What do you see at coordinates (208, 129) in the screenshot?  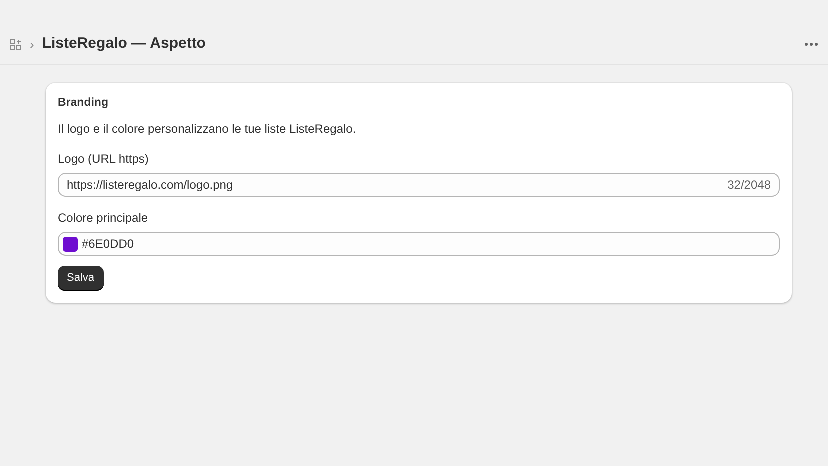 I see `card-description: Il logo e il colore personalizzano le tue liste ListeRegalo.` at bounding box center [208, 129].